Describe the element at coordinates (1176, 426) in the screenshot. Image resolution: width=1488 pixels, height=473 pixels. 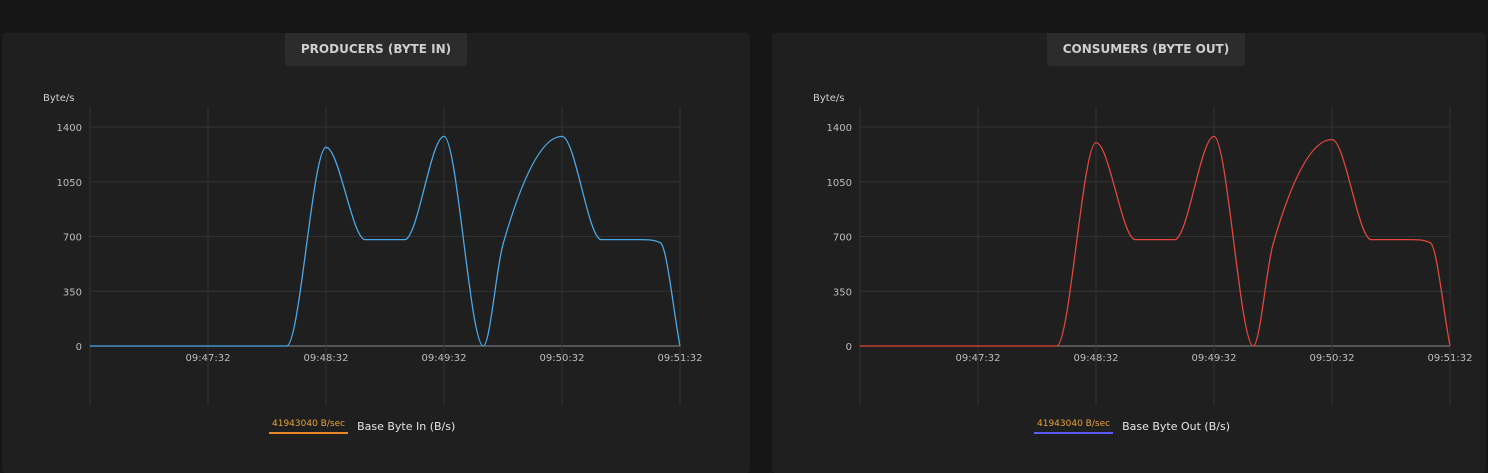
I see `consumers-legend-label: Base Byte Out (B/s)` at that location.